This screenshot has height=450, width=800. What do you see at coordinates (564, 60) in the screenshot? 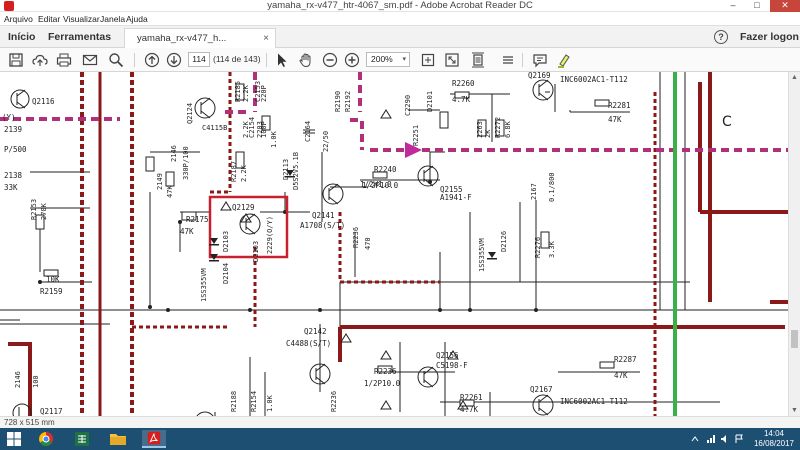
I see `highlight-icon` at bounding box center [564, 60].